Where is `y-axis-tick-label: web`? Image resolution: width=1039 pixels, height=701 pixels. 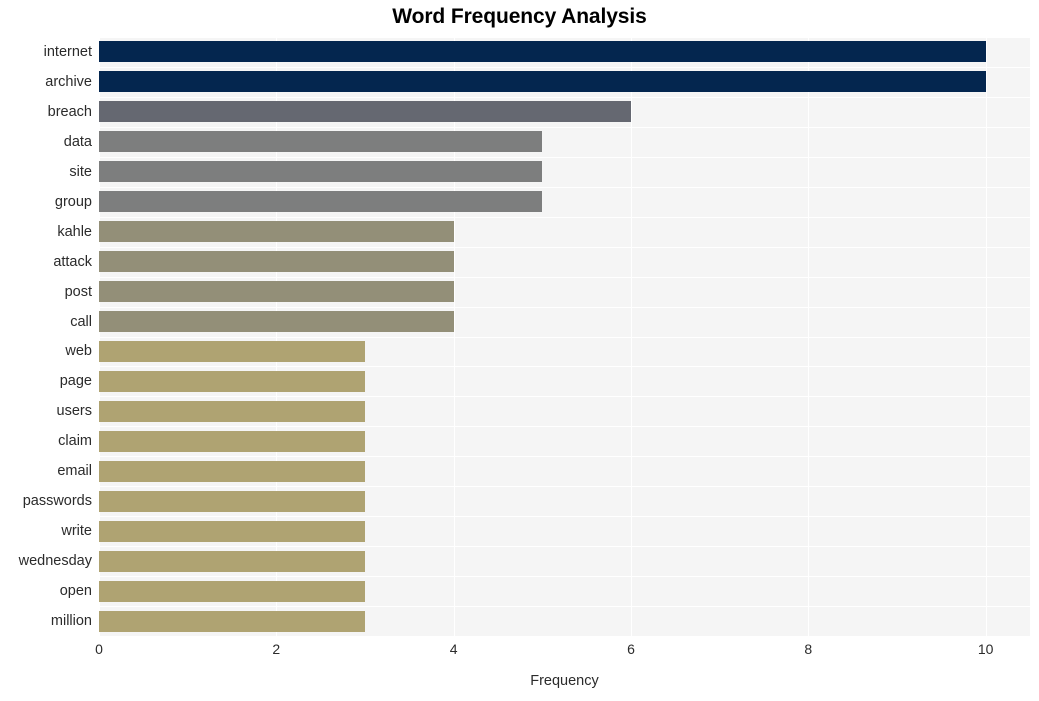 y-axis-tick-label: web is located at coordinates (78, 351).